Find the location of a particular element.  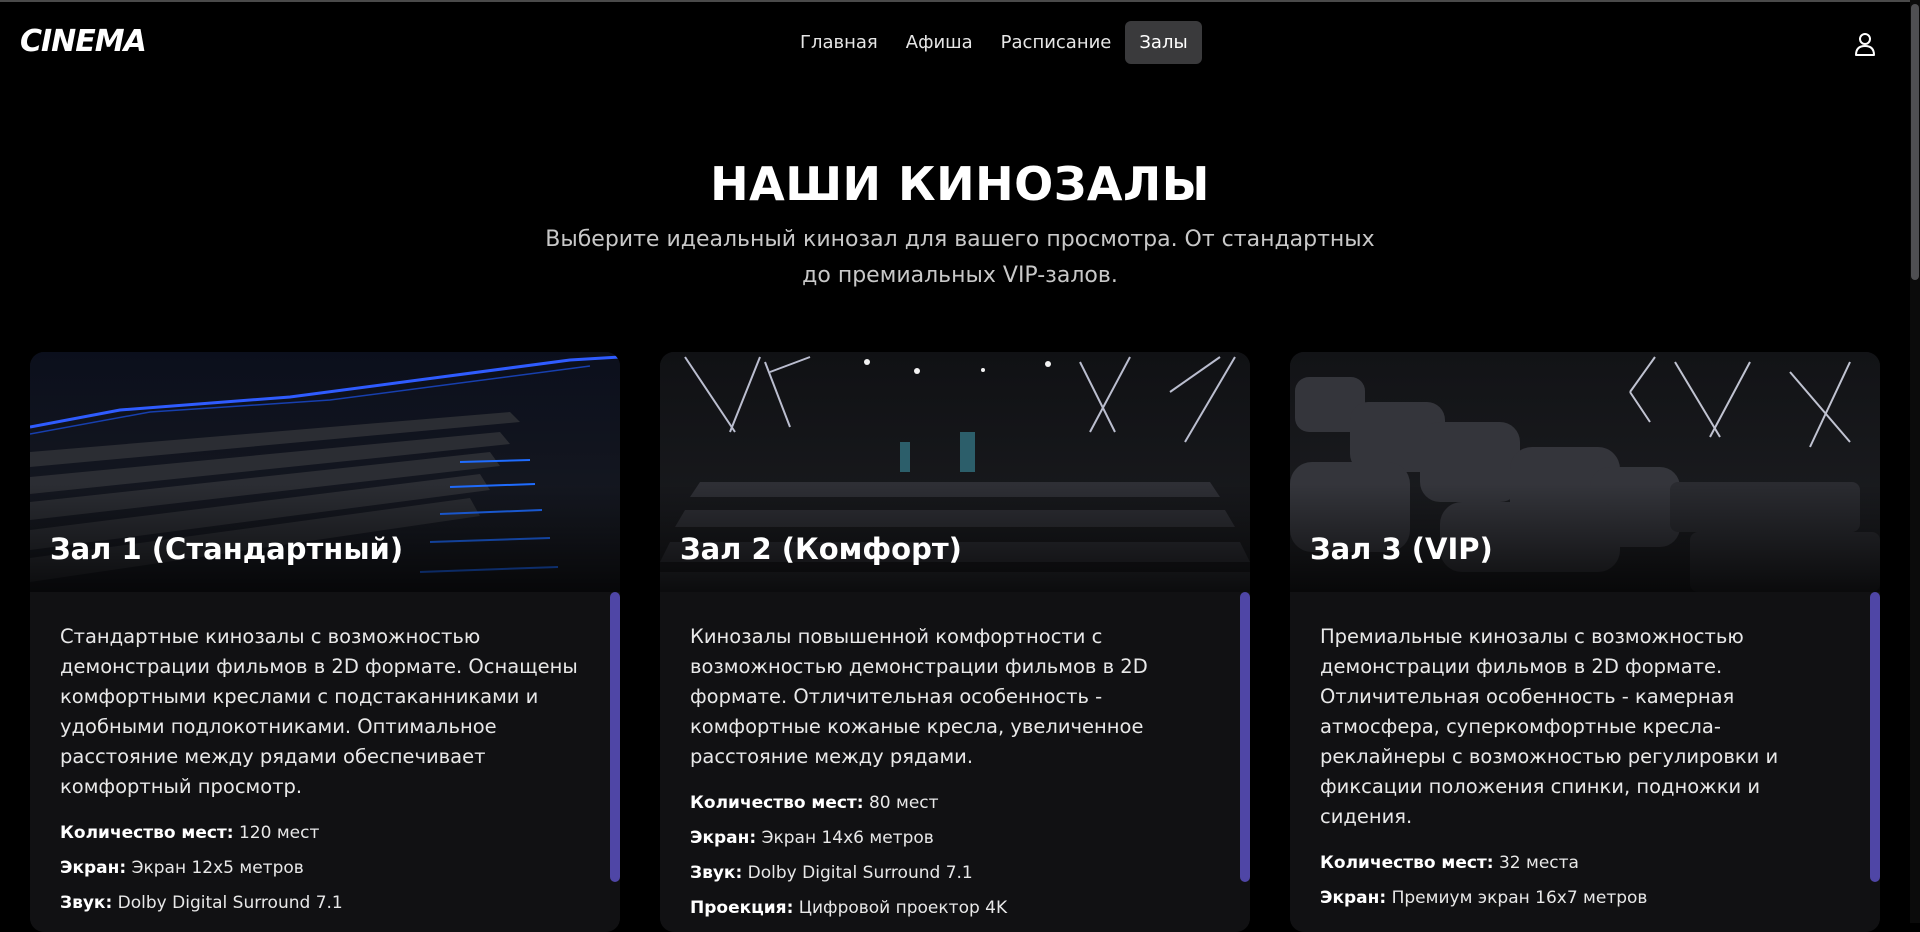

hall-name: Зал 1 (Стандартный) is located at coordinates (227, 549).